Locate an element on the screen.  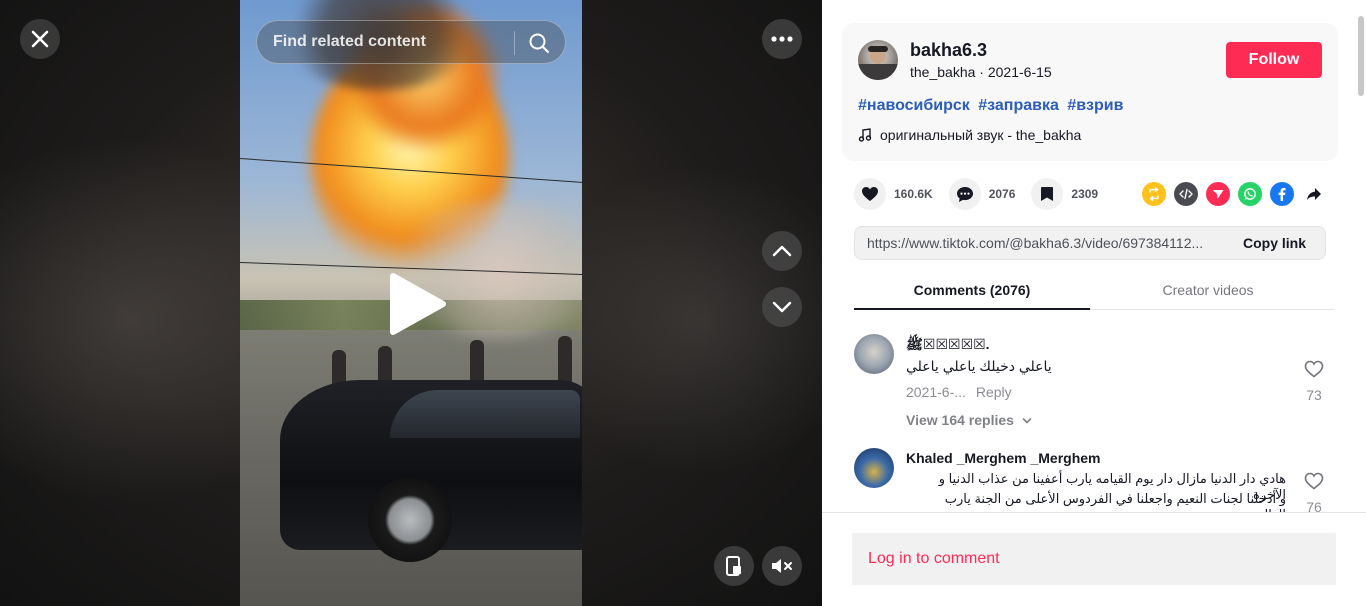
music-link: оригинальный звук - the_bakha is located at coordinates (969, 135).